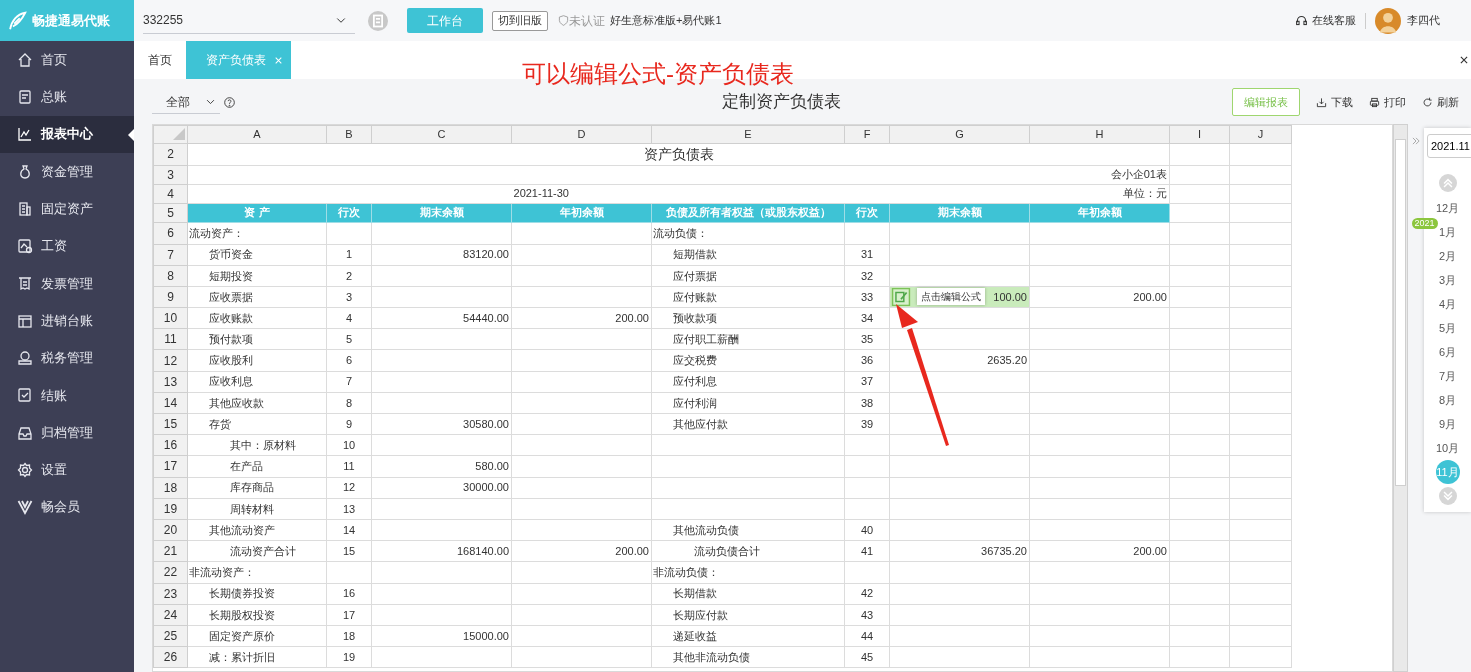 This screenshot has height=672, width=1471. I want to click on table-cell: 580.00, so click(441, 466).